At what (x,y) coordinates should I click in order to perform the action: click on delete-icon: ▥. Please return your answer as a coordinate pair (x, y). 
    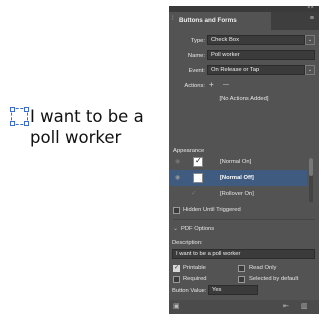
    Looking at the image, I should click on (304, 306).